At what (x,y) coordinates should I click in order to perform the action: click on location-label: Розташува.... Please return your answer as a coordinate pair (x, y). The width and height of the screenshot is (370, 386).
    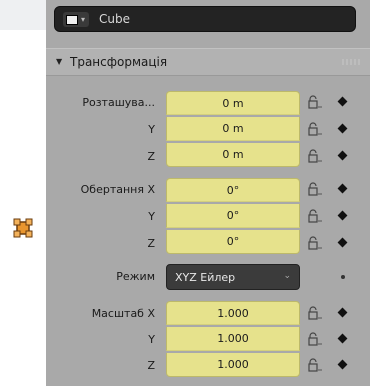
    Looking at the image, I should click on (118, 102).